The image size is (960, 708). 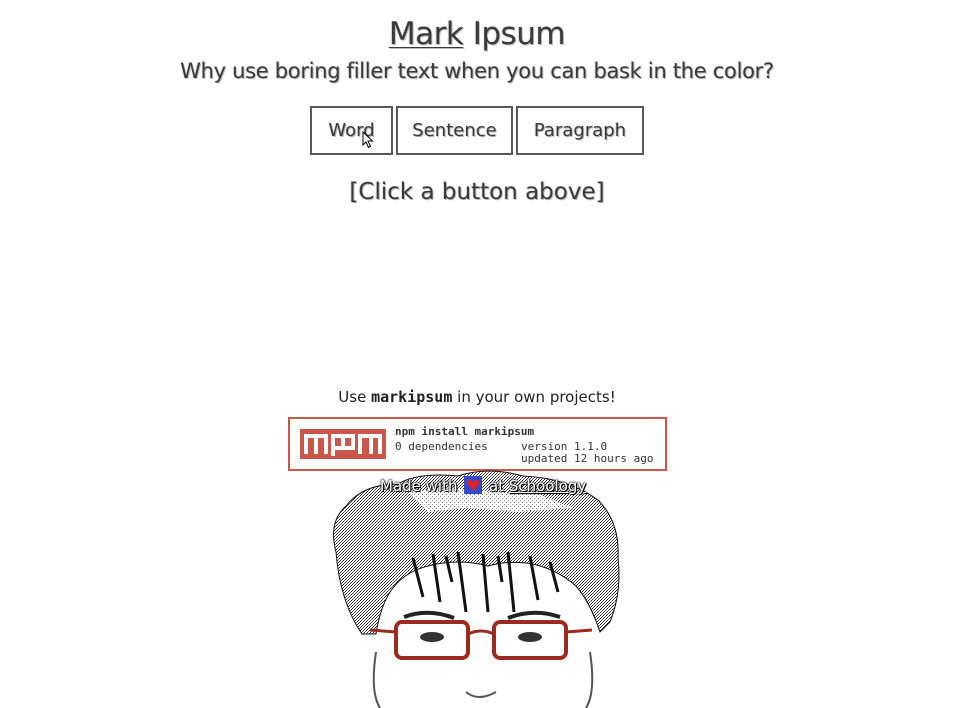 I want to click on paragraph-button: Paragraph, so click(x=580, y=130).